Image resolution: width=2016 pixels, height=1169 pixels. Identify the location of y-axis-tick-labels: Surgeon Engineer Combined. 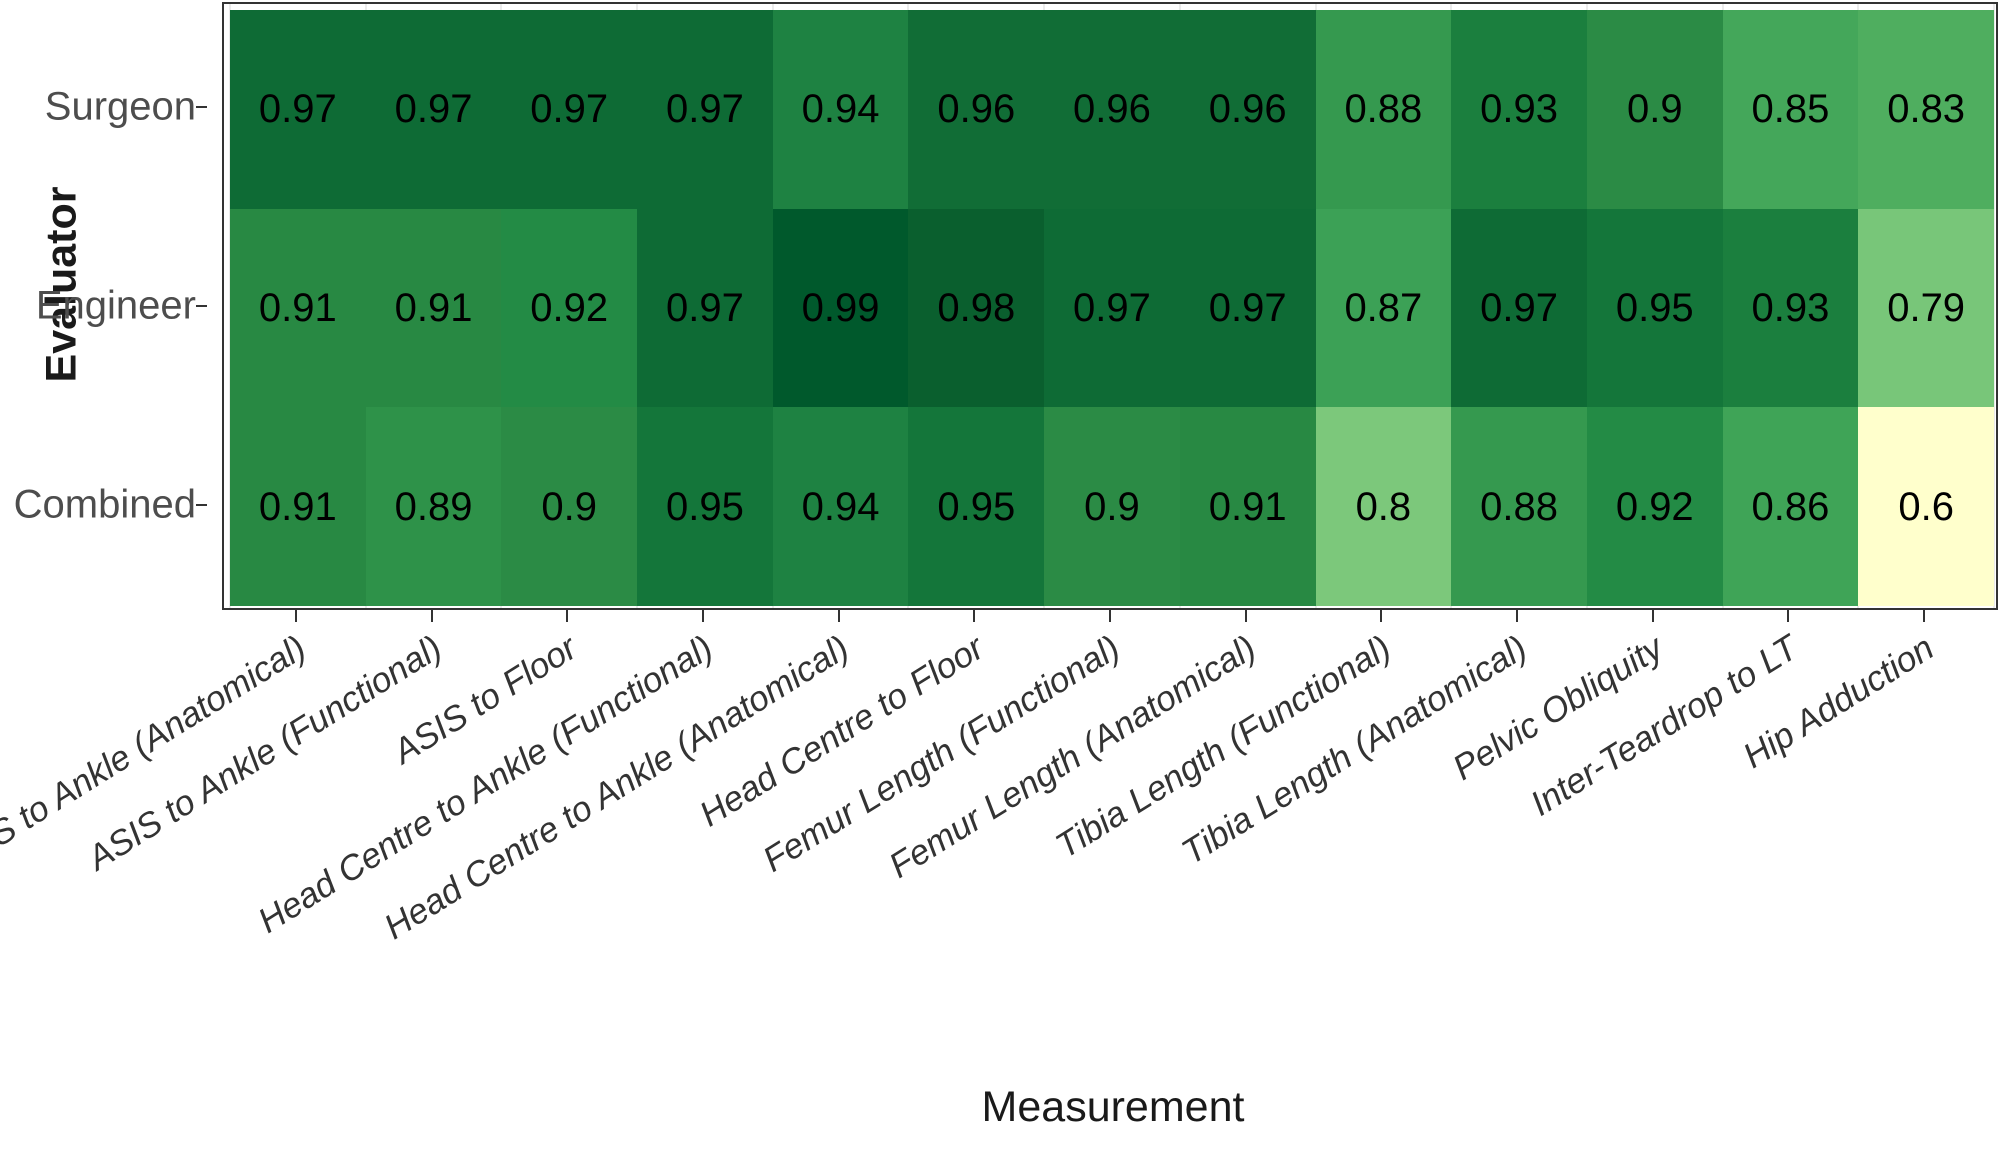
(103, 306).